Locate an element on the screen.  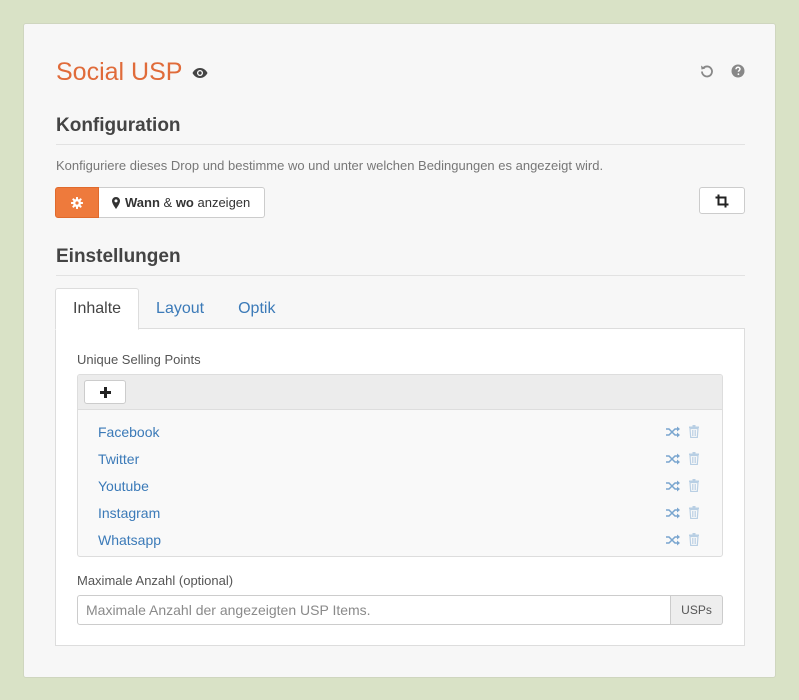
list-item: Whatsapp is located at coordinates (400, 539).